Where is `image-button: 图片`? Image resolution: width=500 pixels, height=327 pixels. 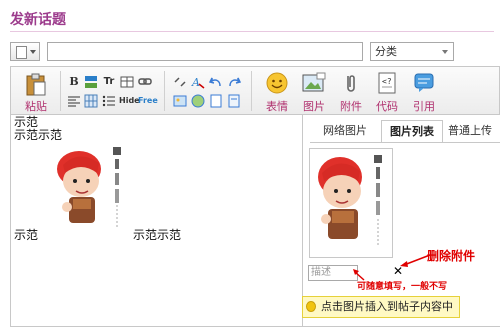 image-button: 图片 is located at coordinates (314, 92).